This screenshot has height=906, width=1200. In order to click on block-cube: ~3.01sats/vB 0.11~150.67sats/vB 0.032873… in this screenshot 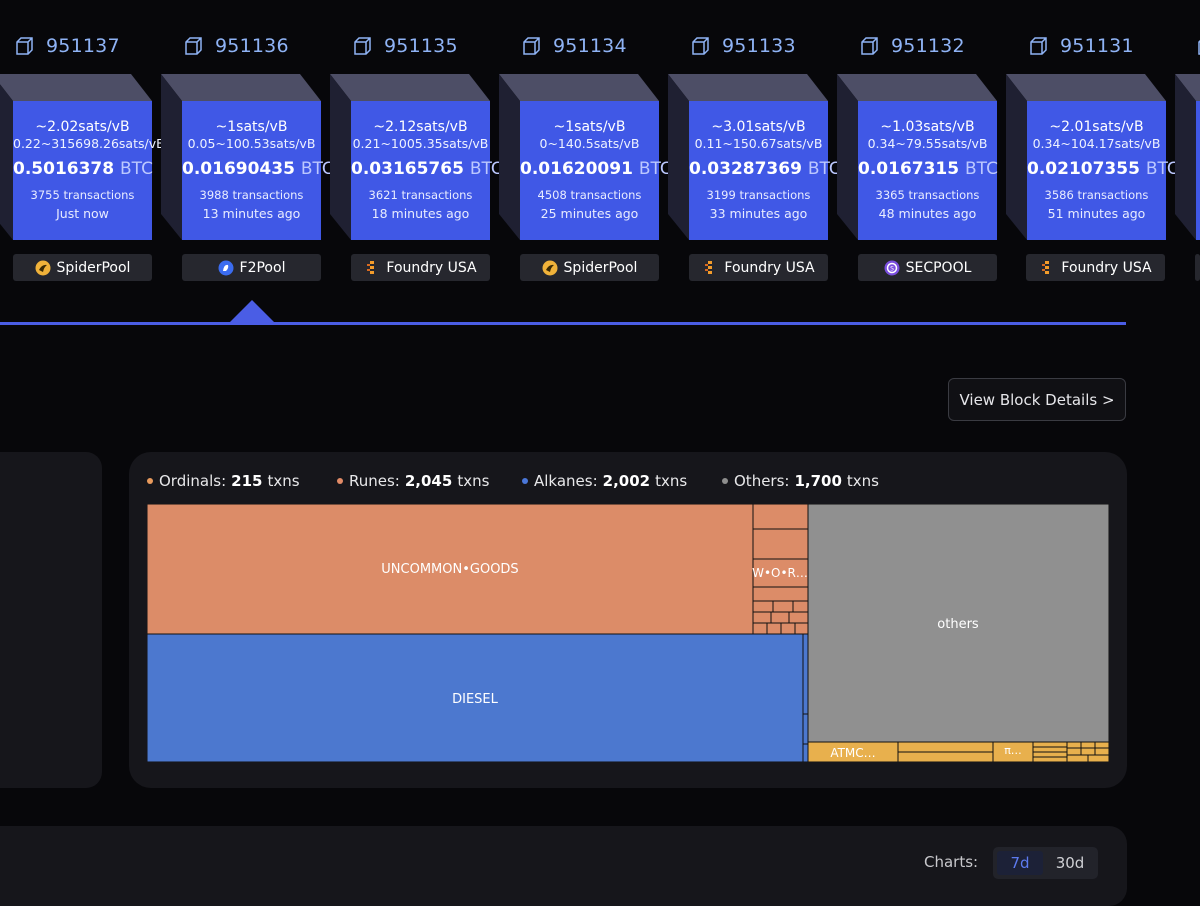, I will do `click(754, 158)`.